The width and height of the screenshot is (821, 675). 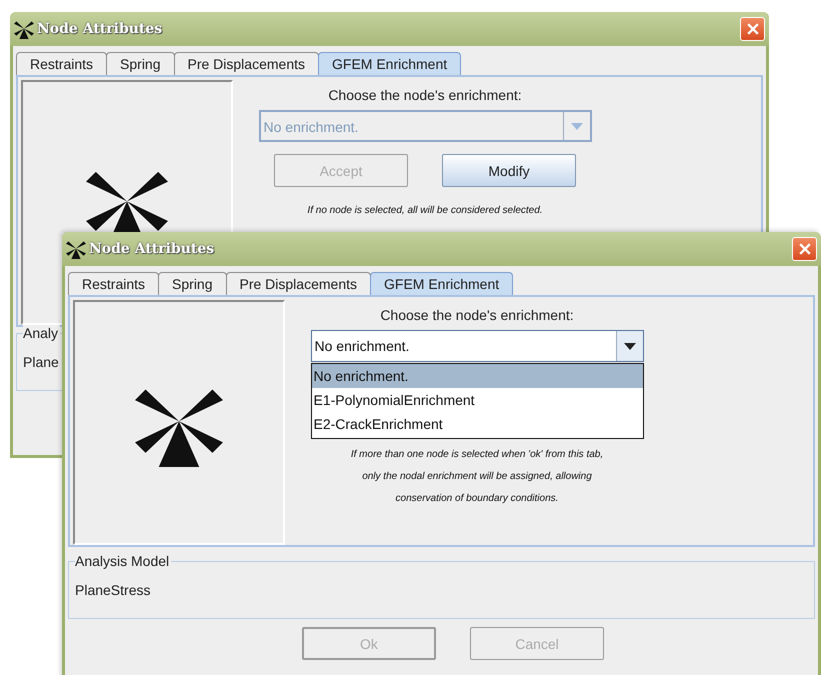 What do you see at coordinates (477, 346) in the screenshot?
I see `enrichment-dropdown: No enrichment.` at bounding box center [477, 346].